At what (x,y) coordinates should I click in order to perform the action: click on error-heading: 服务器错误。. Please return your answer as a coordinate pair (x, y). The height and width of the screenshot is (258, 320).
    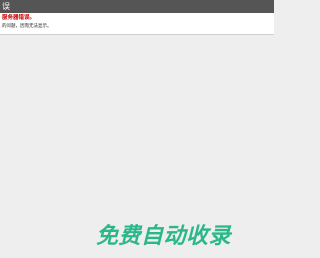
    Looking at the image, I should click on (19, 18).